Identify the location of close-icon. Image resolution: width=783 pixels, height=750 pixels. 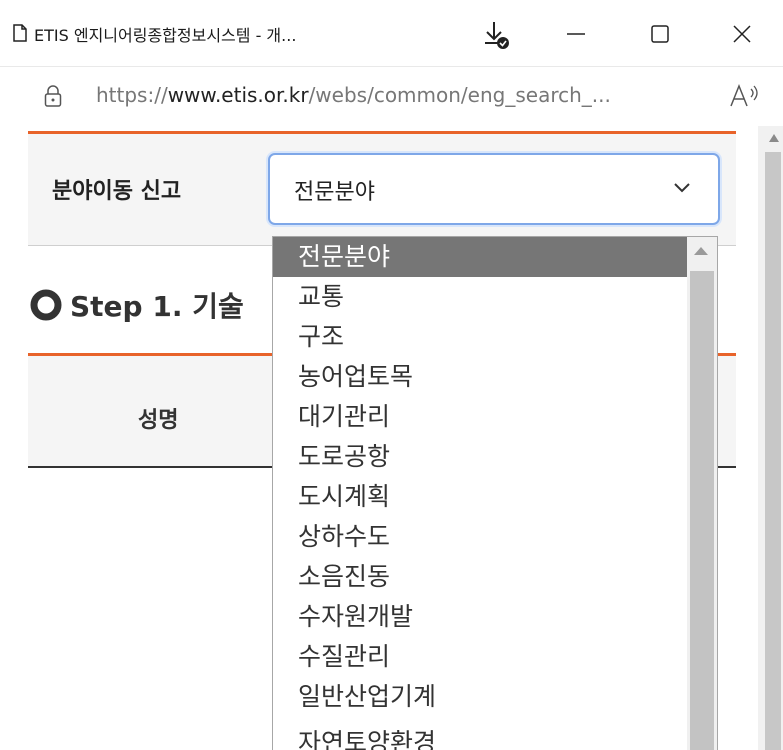
(742, 34).